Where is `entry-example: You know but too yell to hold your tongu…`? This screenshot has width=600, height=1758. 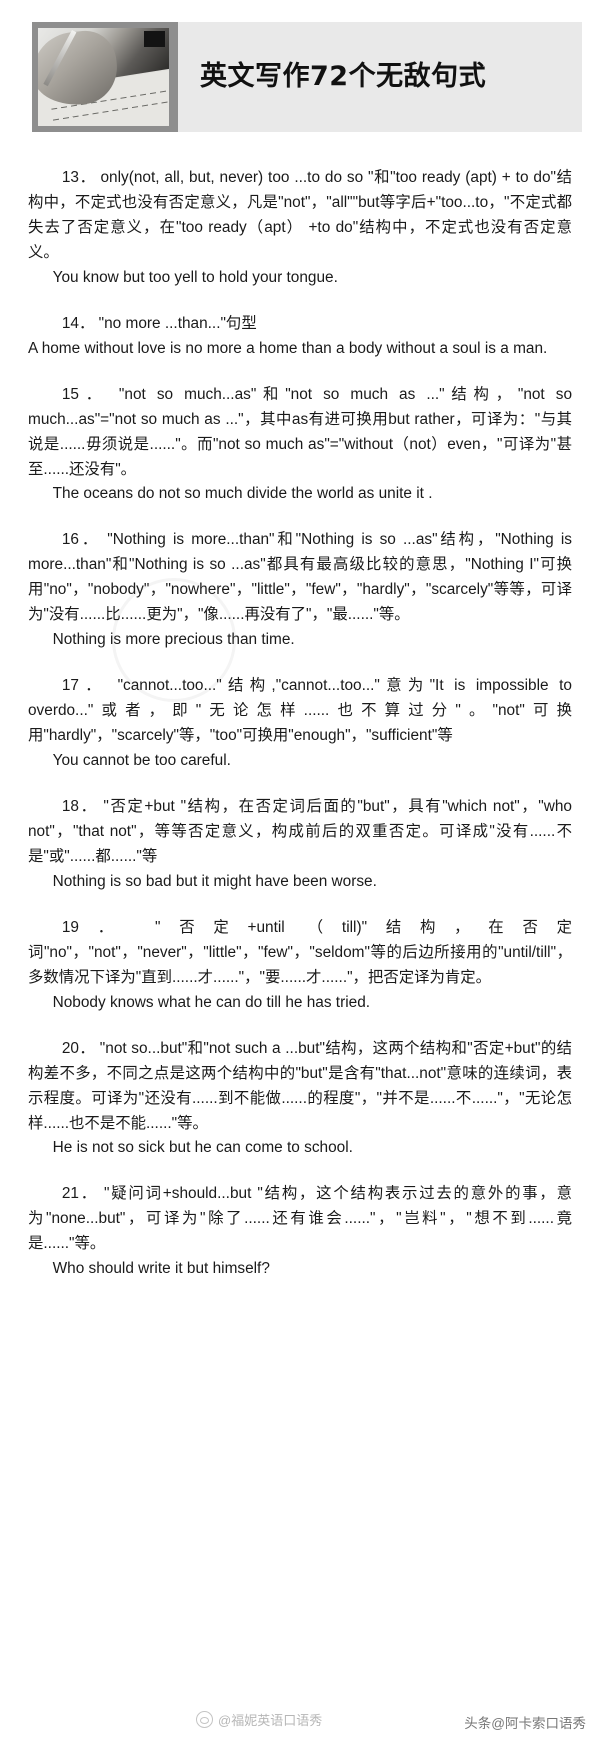
entry-example: You know but too yell to hold your tongu… is located at coordinates (195, 277).